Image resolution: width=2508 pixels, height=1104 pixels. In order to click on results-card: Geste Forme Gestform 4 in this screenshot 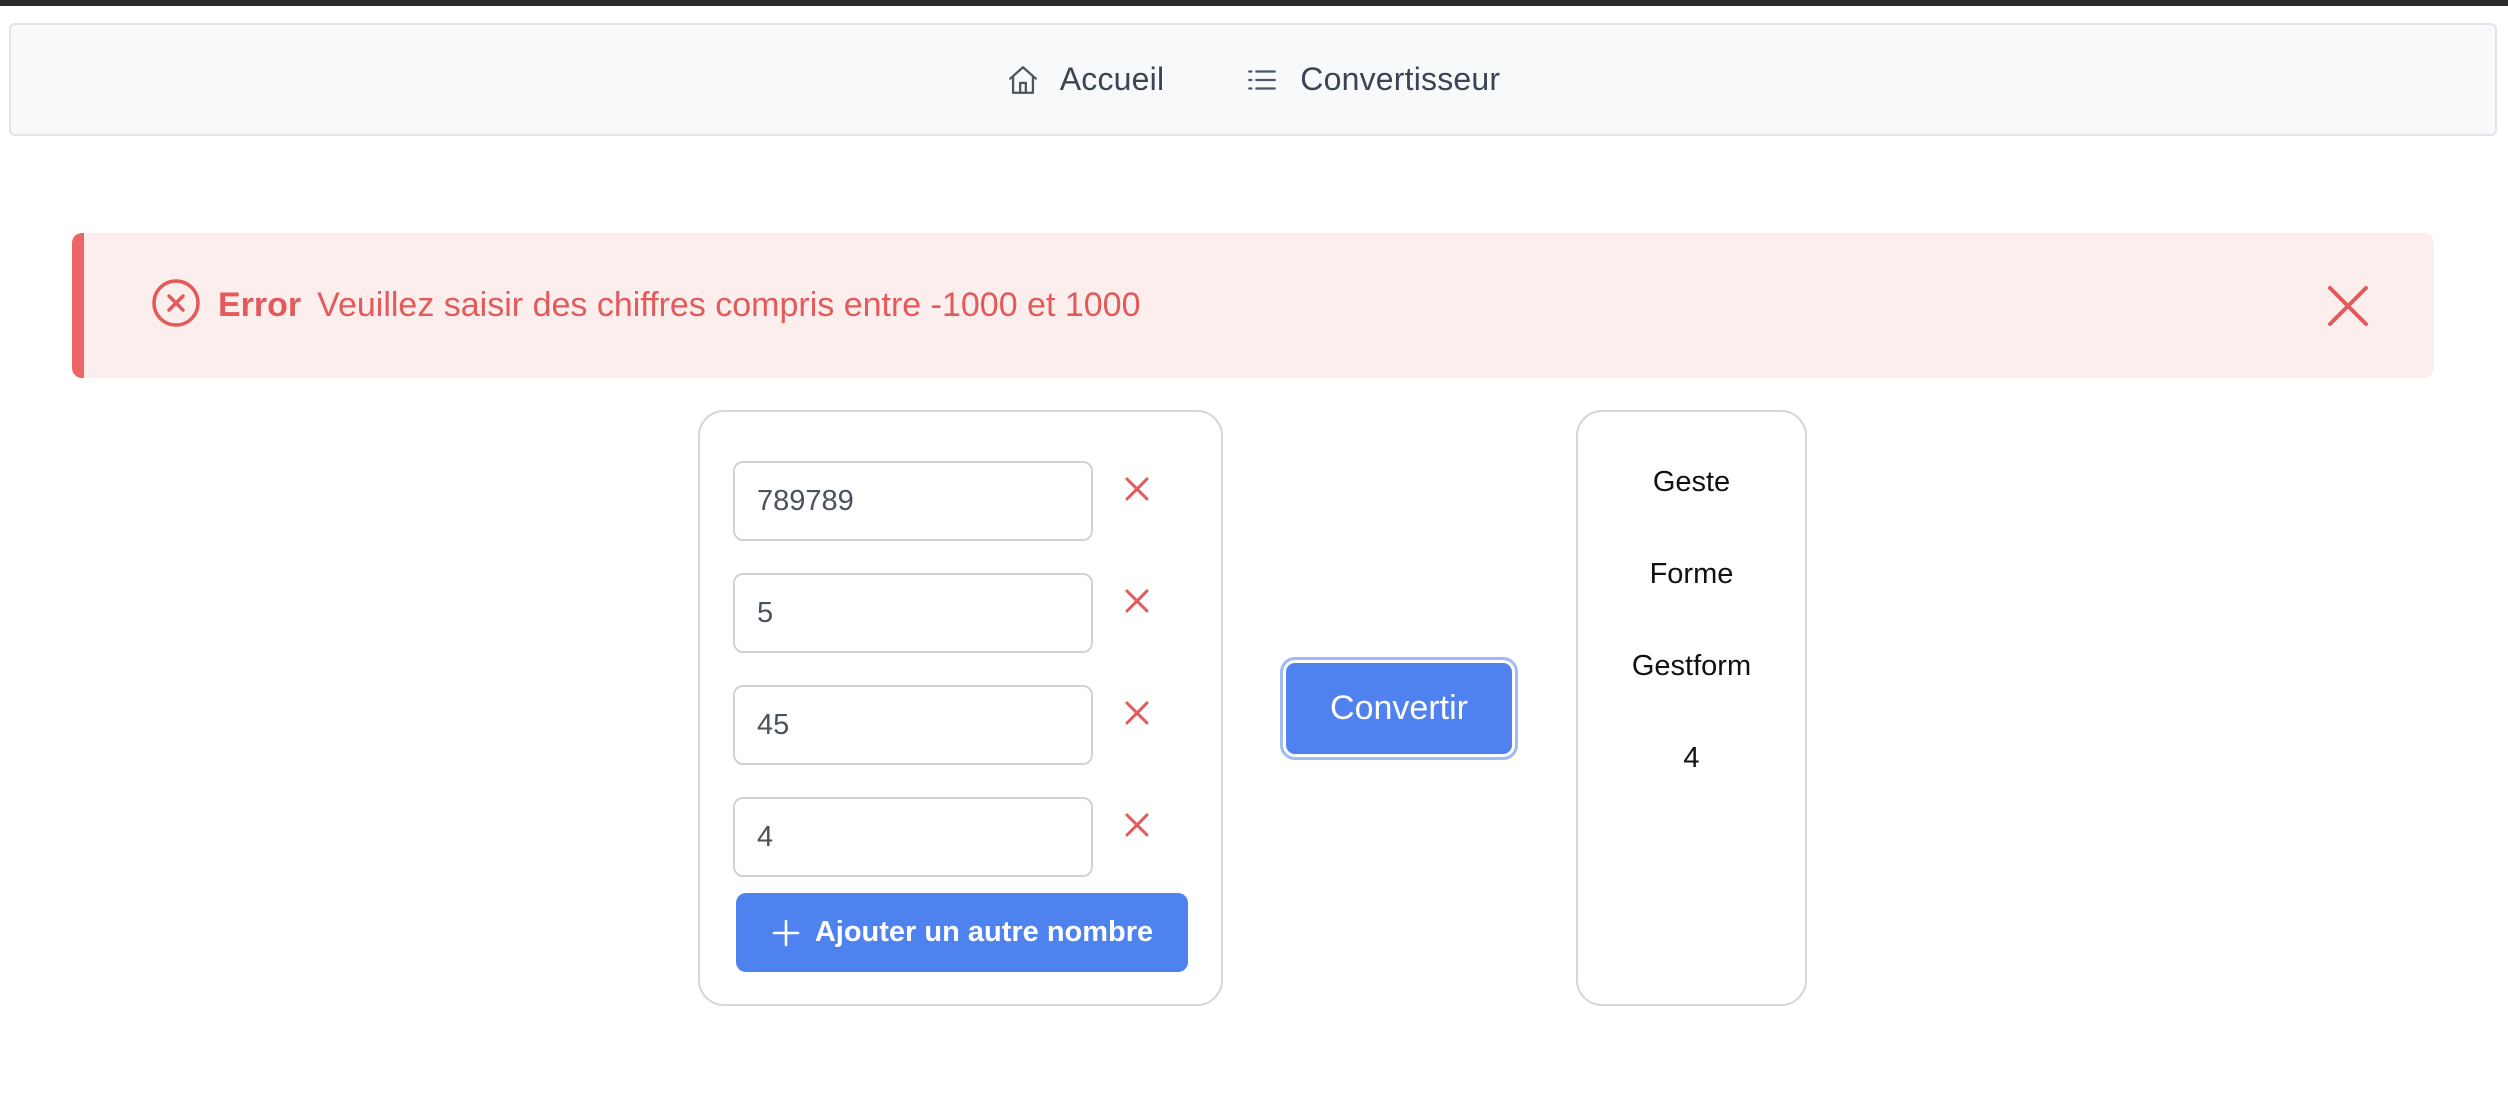, I will do `click(1691, 708)`.